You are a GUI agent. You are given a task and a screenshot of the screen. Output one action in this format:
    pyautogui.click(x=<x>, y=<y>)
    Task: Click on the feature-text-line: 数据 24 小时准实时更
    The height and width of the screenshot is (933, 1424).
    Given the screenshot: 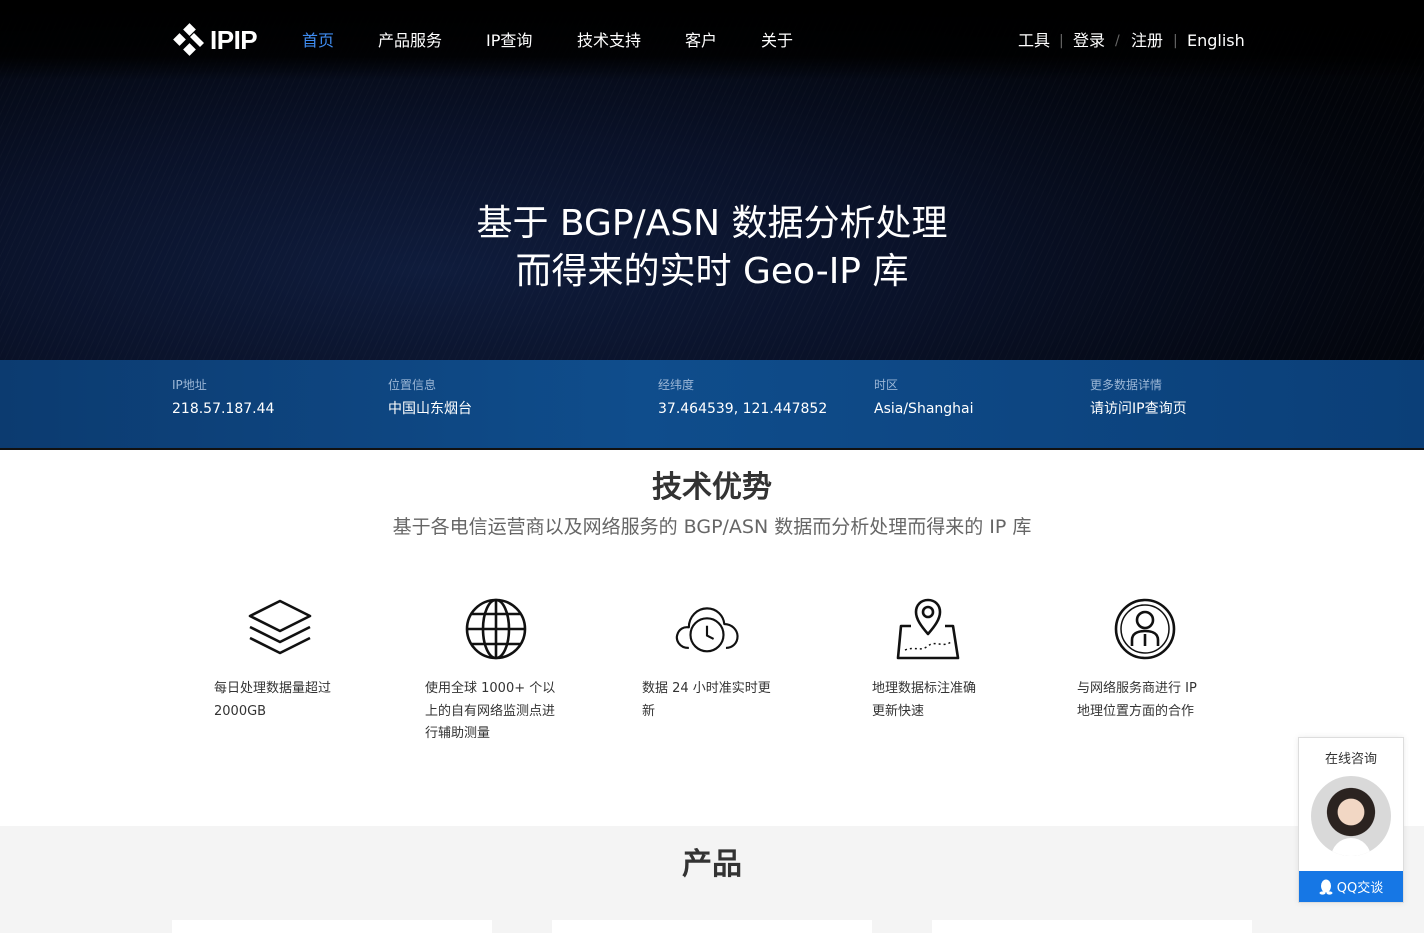 What is the action you would take?
    pyautogui.click(x=706, y=688)
    